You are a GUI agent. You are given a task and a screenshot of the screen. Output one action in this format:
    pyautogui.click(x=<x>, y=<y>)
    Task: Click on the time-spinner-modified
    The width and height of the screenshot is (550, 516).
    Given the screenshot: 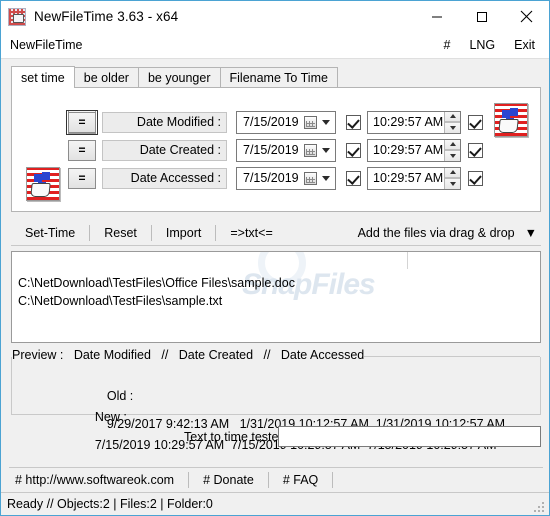 What is the action you would take?
    pyautogui.click(x=452, y=122)
    